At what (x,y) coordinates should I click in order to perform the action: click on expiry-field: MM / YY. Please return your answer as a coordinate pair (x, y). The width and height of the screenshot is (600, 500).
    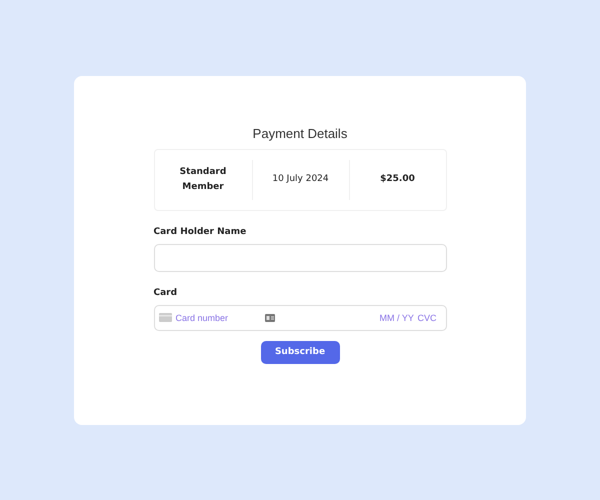
    Looking at the image, I should click on (397, 317).